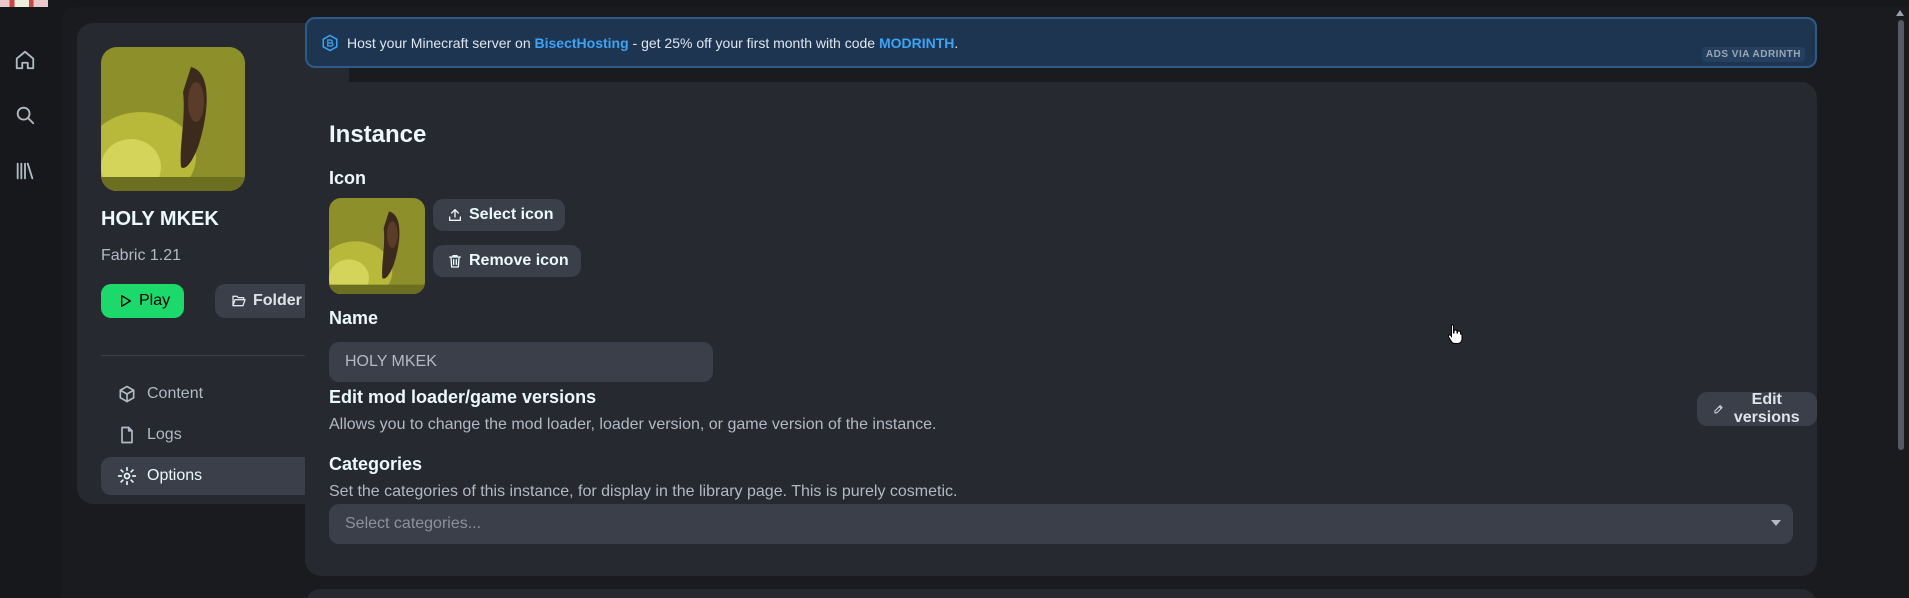 The image size is (1909, 598). Describe the element at coordinates (164, 434) in the screenshot. I see `sidebar-item-label: Logs` at that location.